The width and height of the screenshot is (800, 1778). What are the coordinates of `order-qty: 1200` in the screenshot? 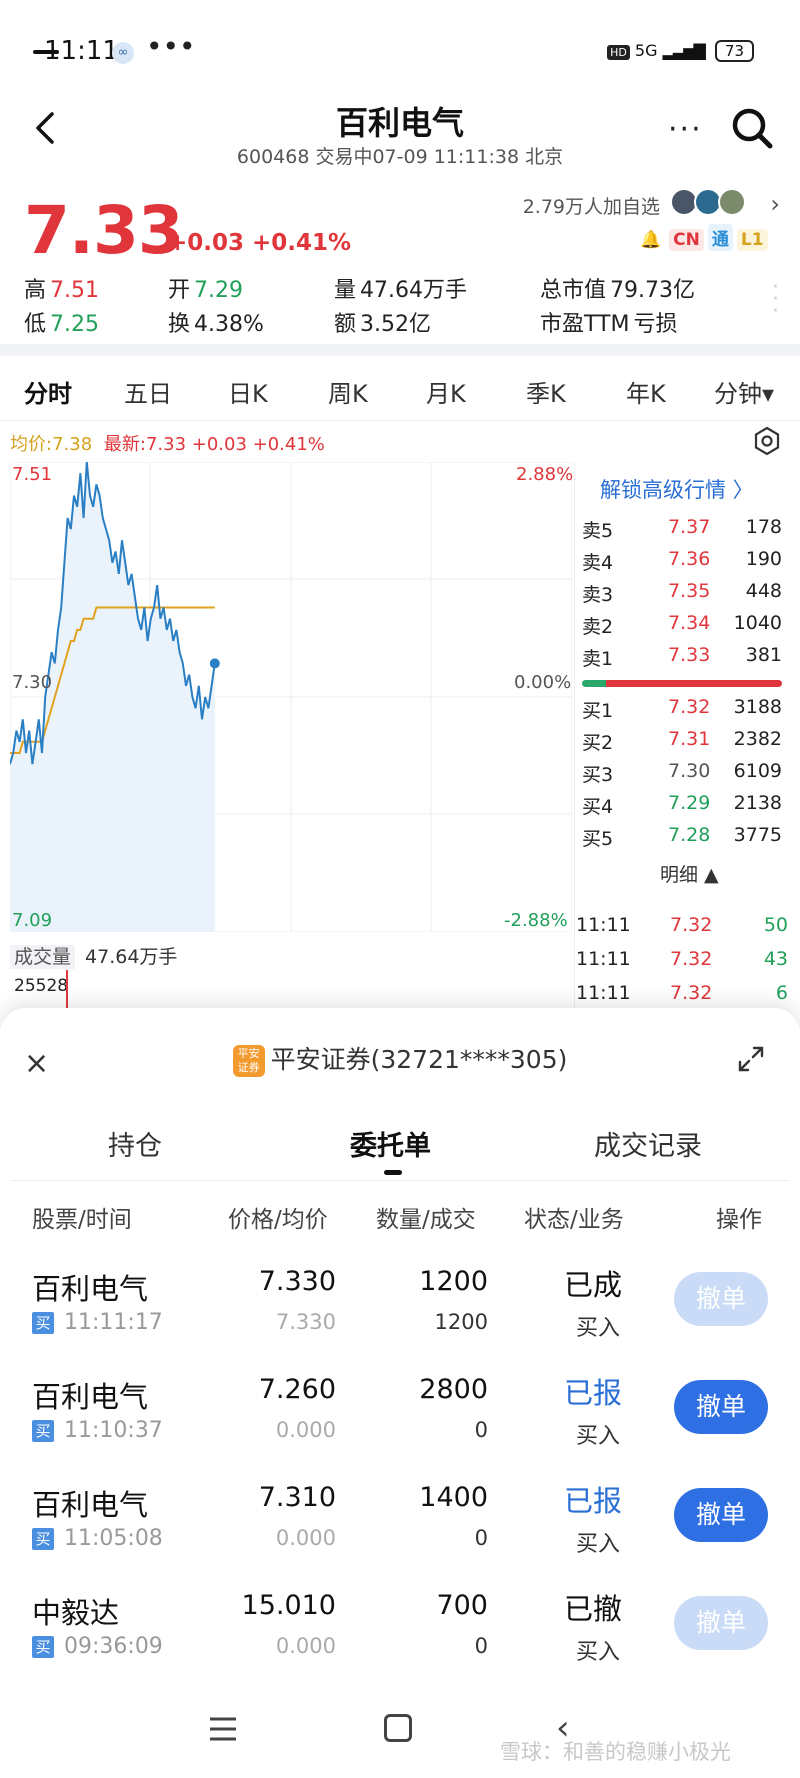 It's located at (453, 1281).